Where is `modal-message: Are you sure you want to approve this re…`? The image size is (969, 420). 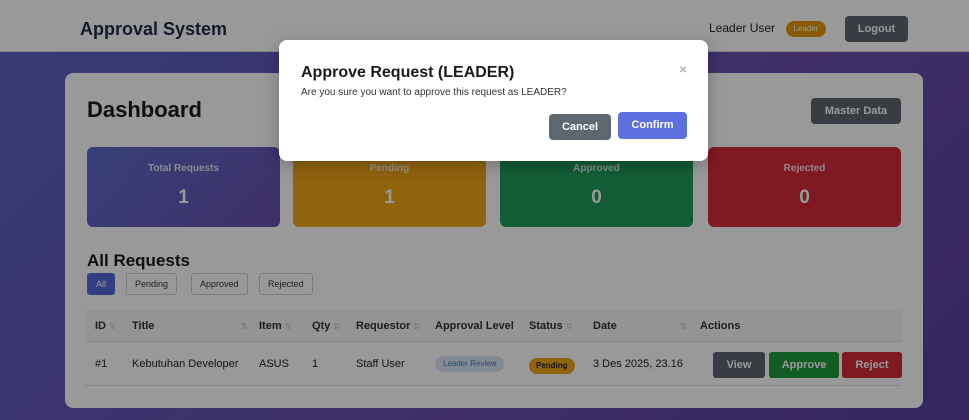
modal-message: Are you sure you want to approve this re… is located at coordinates (434, 92).